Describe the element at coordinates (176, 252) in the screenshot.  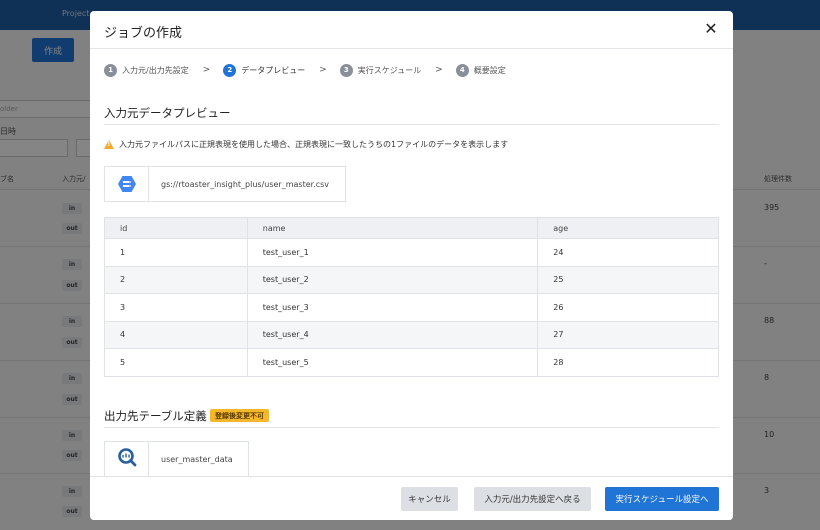
I see `table-cell: 1` at that location.